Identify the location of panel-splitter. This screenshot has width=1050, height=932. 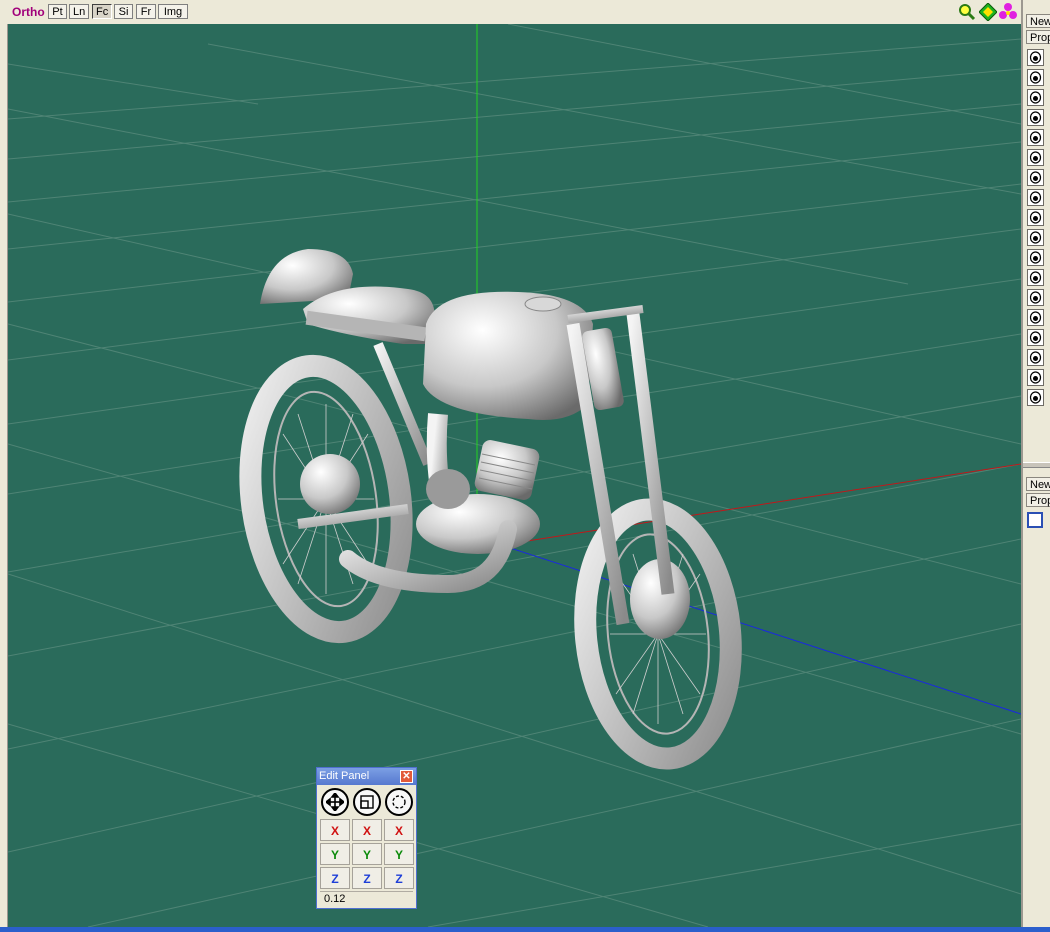
(1036, 465).